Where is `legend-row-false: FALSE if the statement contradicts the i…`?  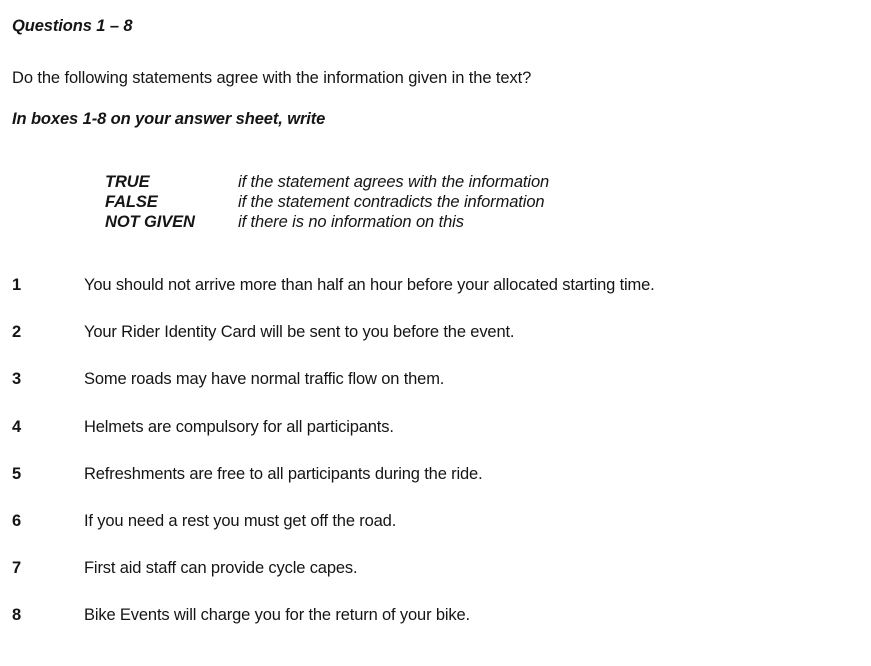 legend-row-false: FALSE if the statement contradicts the i… is located at coordinates (327, 202).